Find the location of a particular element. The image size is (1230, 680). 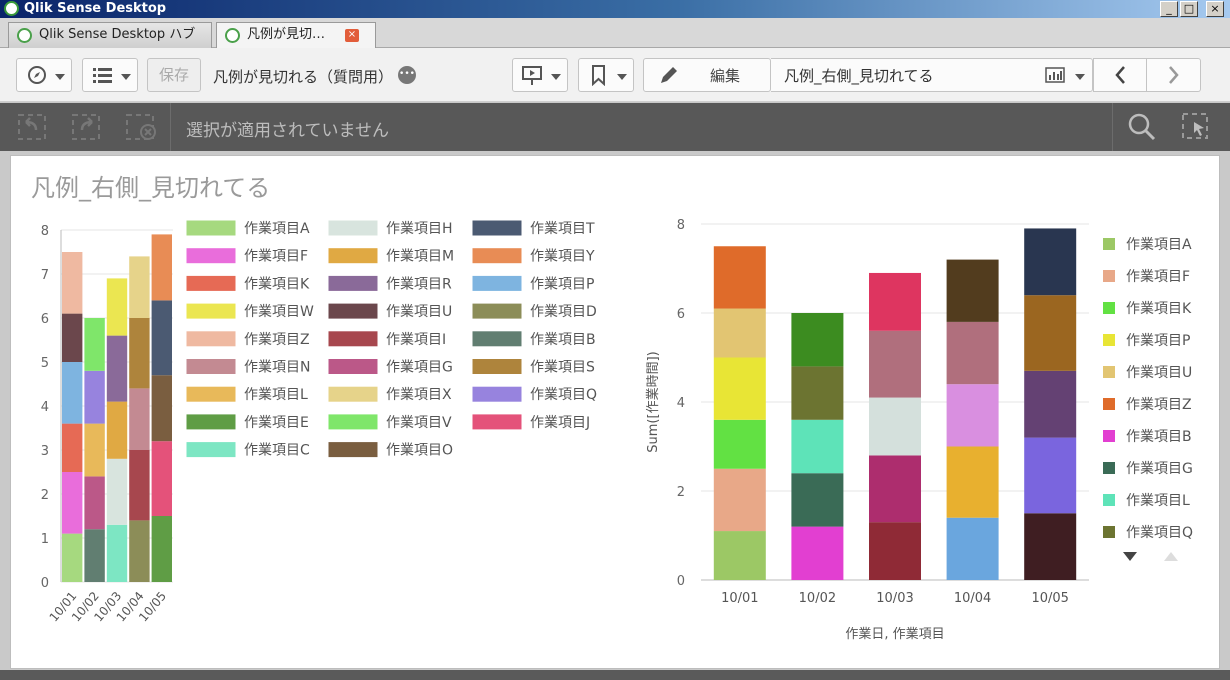

legend-label: 作業項目L is located at coordinates (1158, 501).